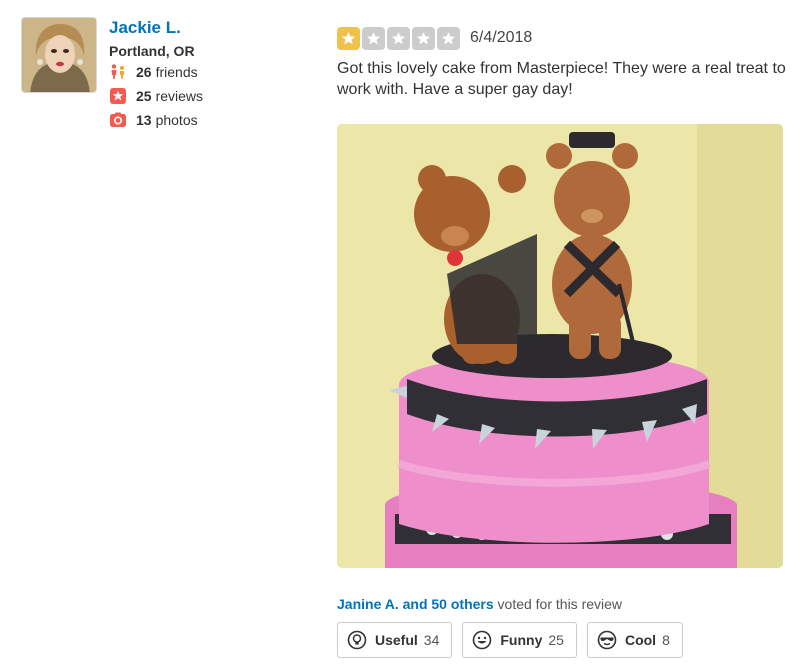 The width and height of the screenshot is (800, 667). I want to click on user-location: Portland, OR, so click(152, 51).